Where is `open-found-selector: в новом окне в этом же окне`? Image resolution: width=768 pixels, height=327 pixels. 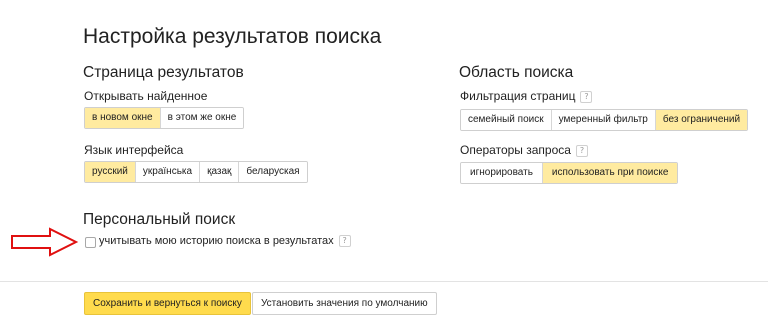 open-found-selector: в новом окне в этом же окне is located at coordinates (164, 118).